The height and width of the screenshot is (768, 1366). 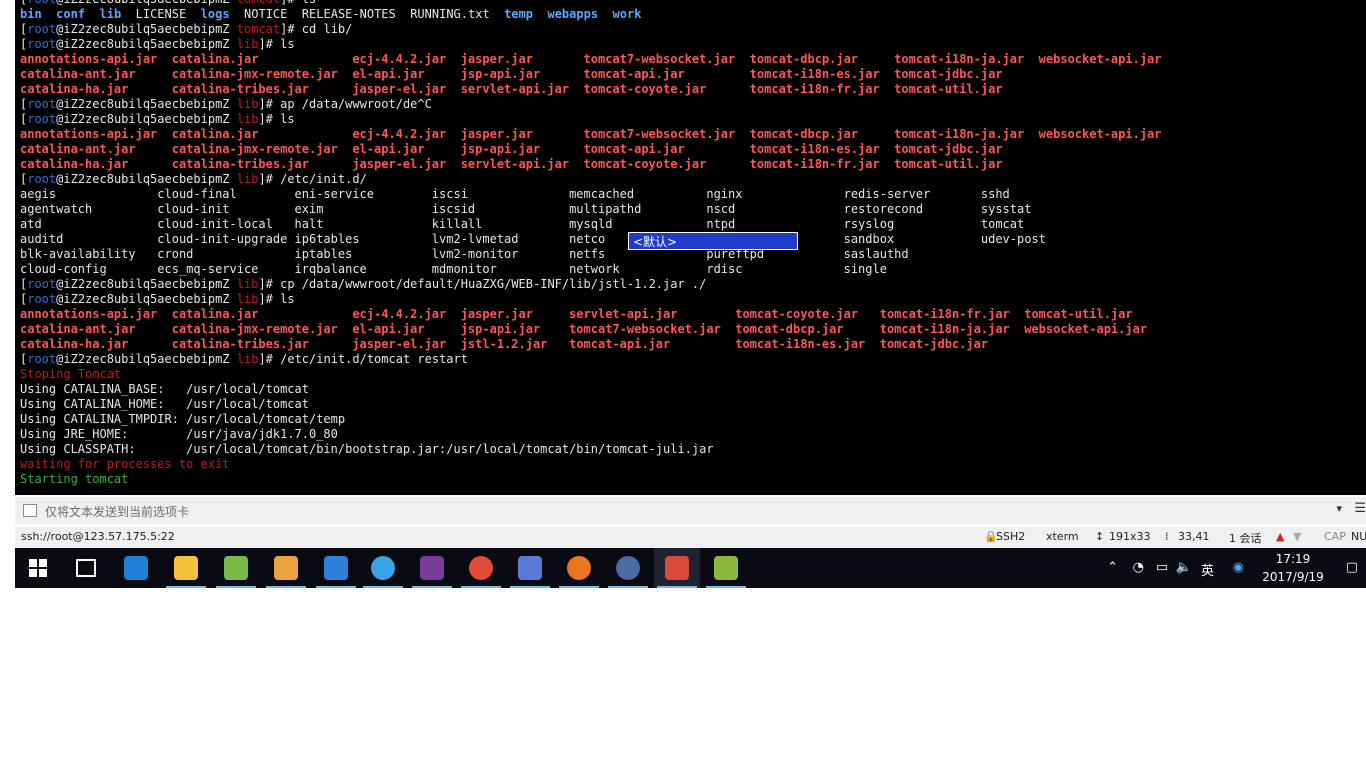 What do you see at coordinates (713, 241) in the screenshot?
I see `ime-candidate-popup: <默认>` at bounding box center [713, 241].